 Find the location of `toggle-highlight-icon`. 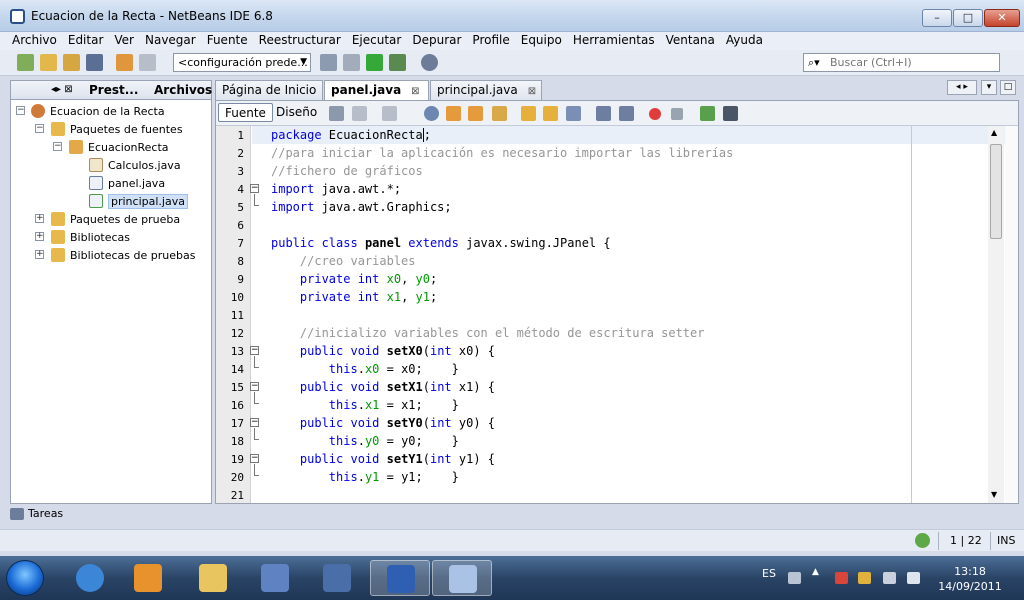

toggle-highlight-icon is located at coordinates (499, 113).